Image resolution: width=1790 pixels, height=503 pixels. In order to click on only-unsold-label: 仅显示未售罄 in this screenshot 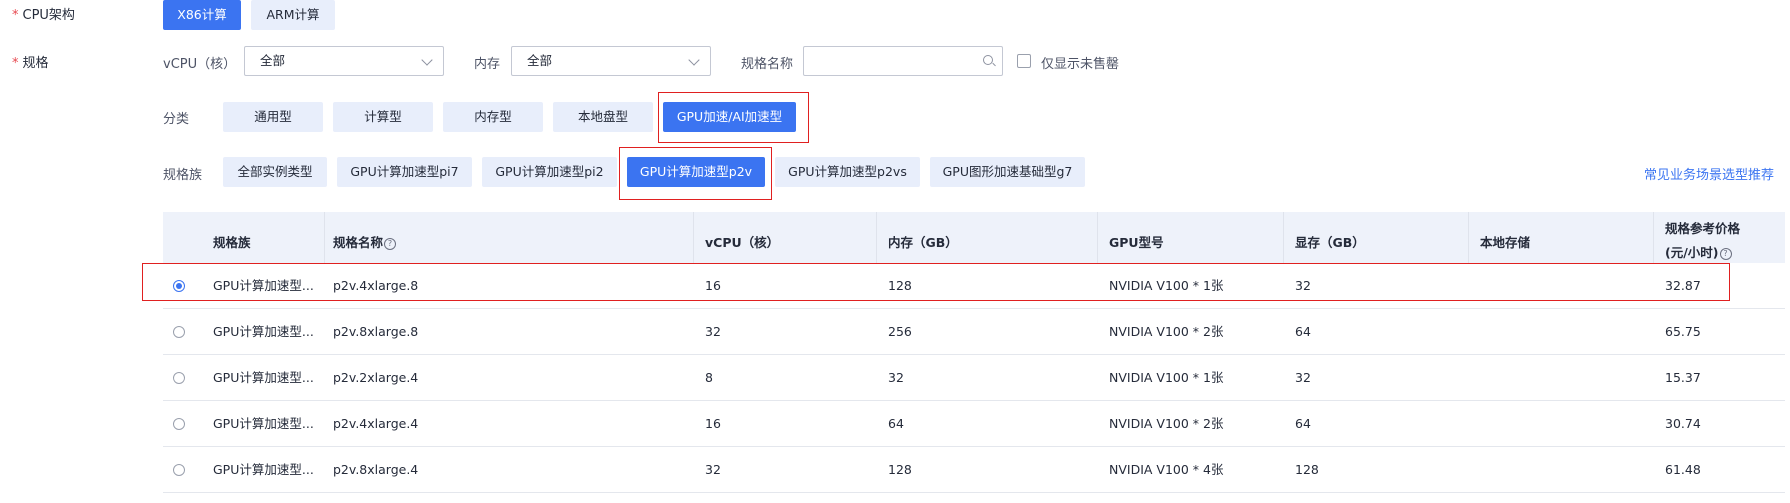, I will do `click(1080, 62)`.